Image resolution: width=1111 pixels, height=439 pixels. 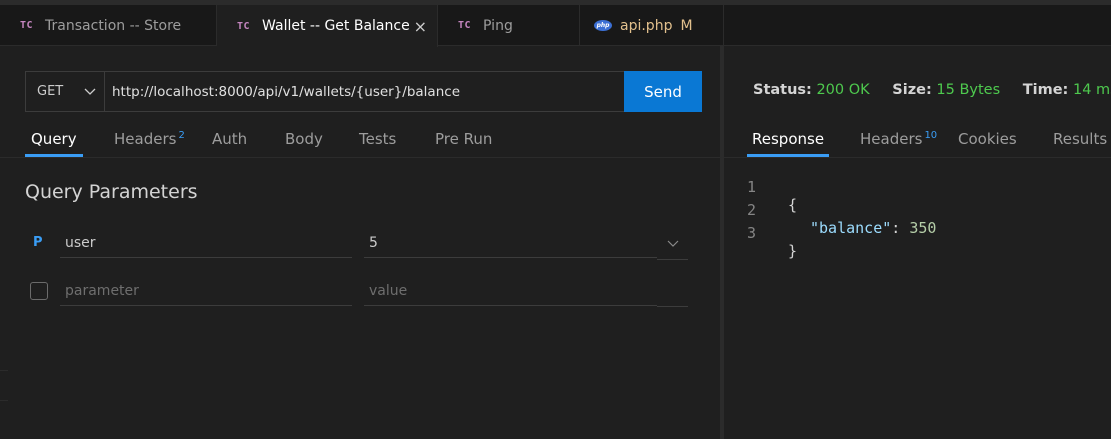 What do you see at coordinates (987, 139) in the screenshot?
I see `tab-cookies: Cookies` at bounding box center [987, 139].